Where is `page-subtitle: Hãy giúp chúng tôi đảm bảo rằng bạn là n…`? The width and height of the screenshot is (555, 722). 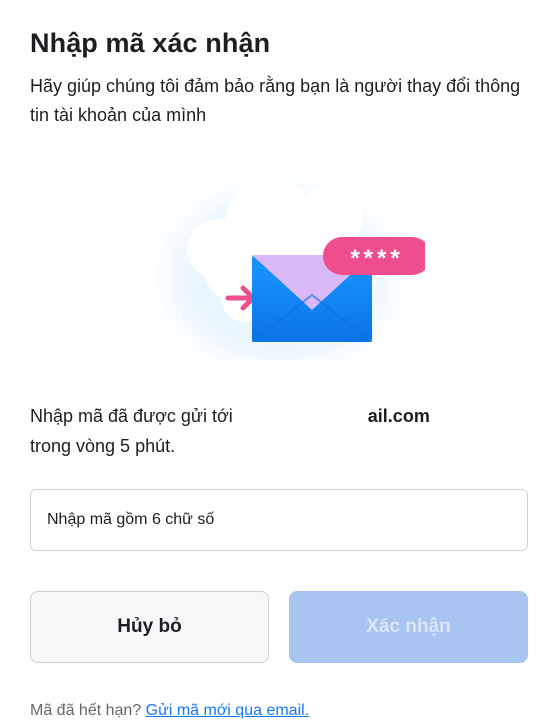
page-subtitle: Hãy giúp chúng tôi đảm bảo rằng bạn là n… is located at coordinates (275, 100).